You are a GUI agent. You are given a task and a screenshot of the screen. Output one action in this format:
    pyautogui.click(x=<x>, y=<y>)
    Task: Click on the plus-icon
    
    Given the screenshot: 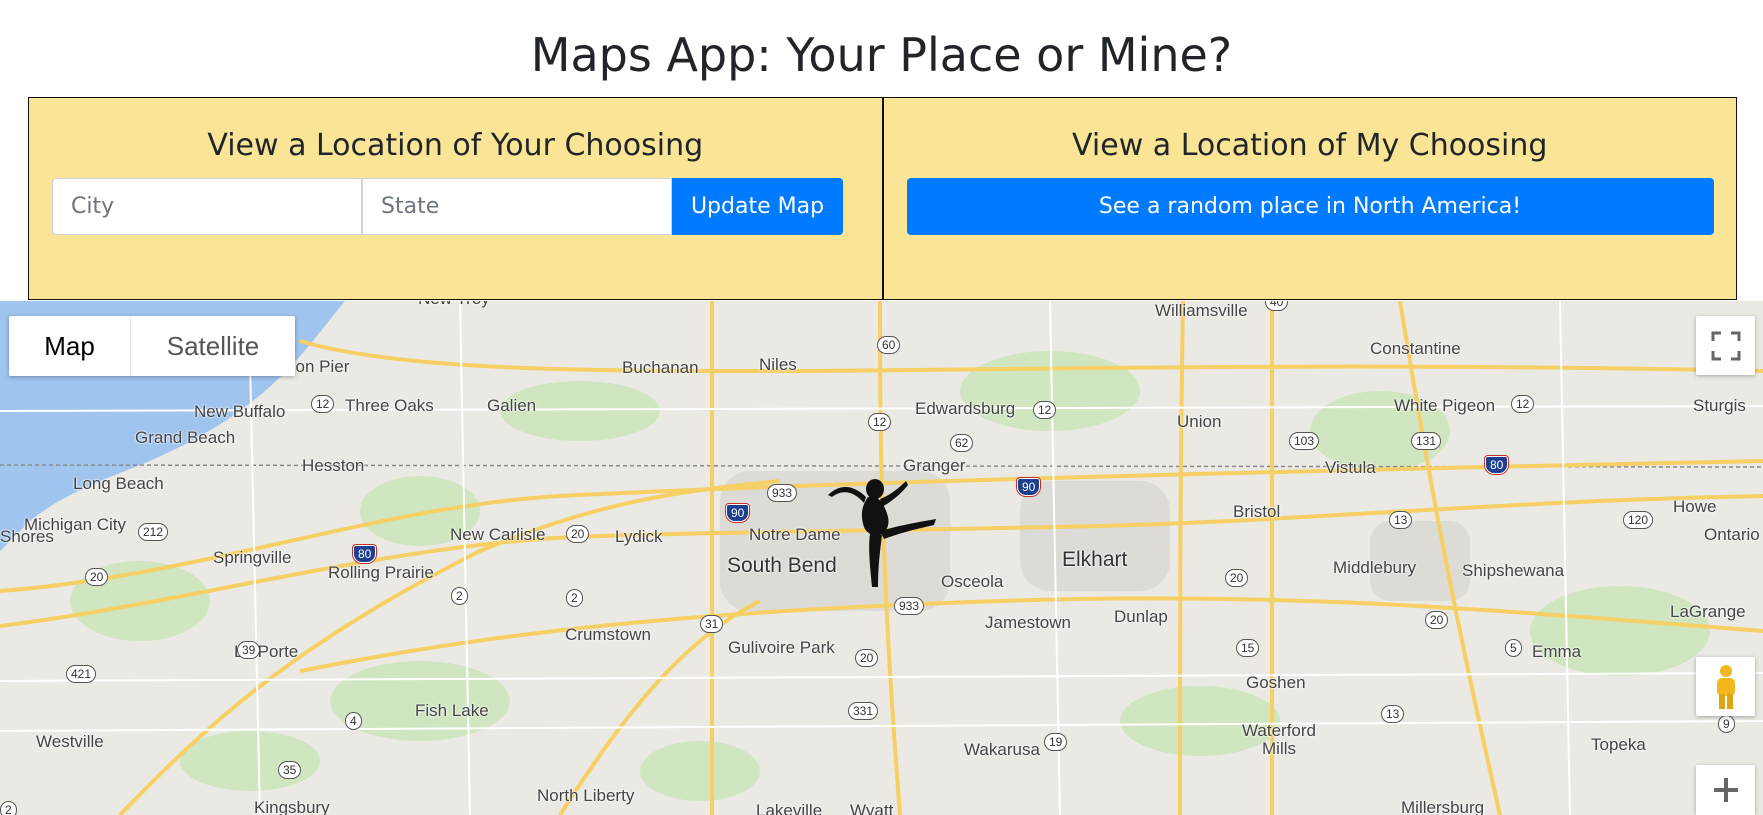 What is the action you would take?
    pyautogui.click(x=1725, y=790)
    